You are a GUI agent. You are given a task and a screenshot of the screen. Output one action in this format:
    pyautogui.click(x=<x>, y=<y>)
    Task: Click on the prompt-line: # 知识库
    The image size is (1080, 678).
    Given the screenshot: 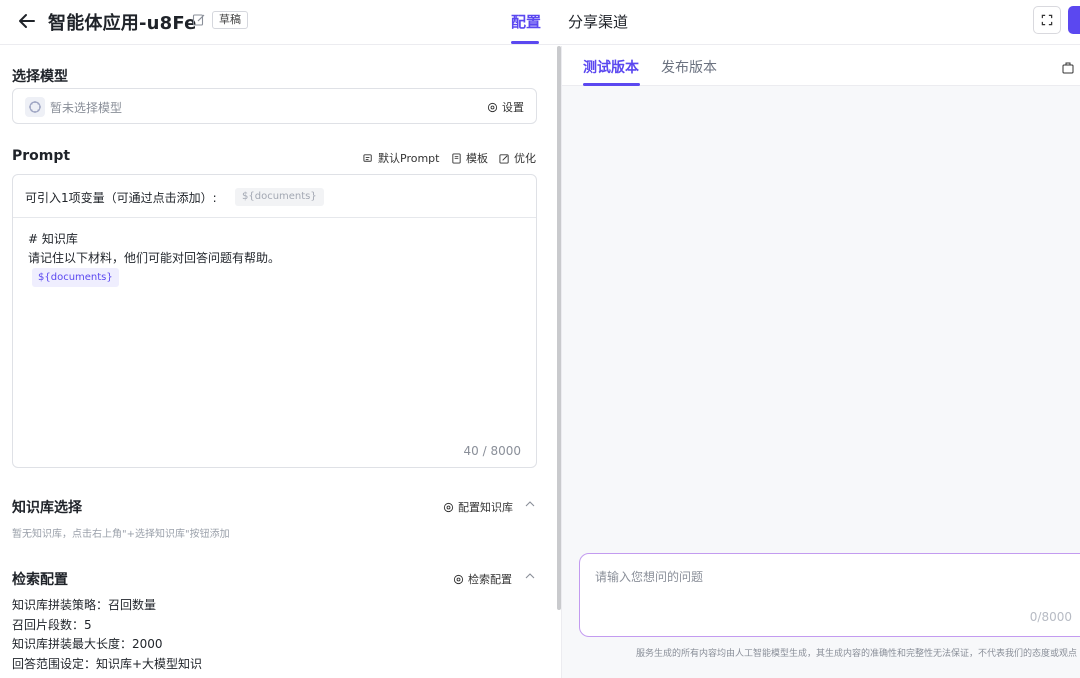 What is the action you would take?
    pyautogui.click(x=53, y=239)
    